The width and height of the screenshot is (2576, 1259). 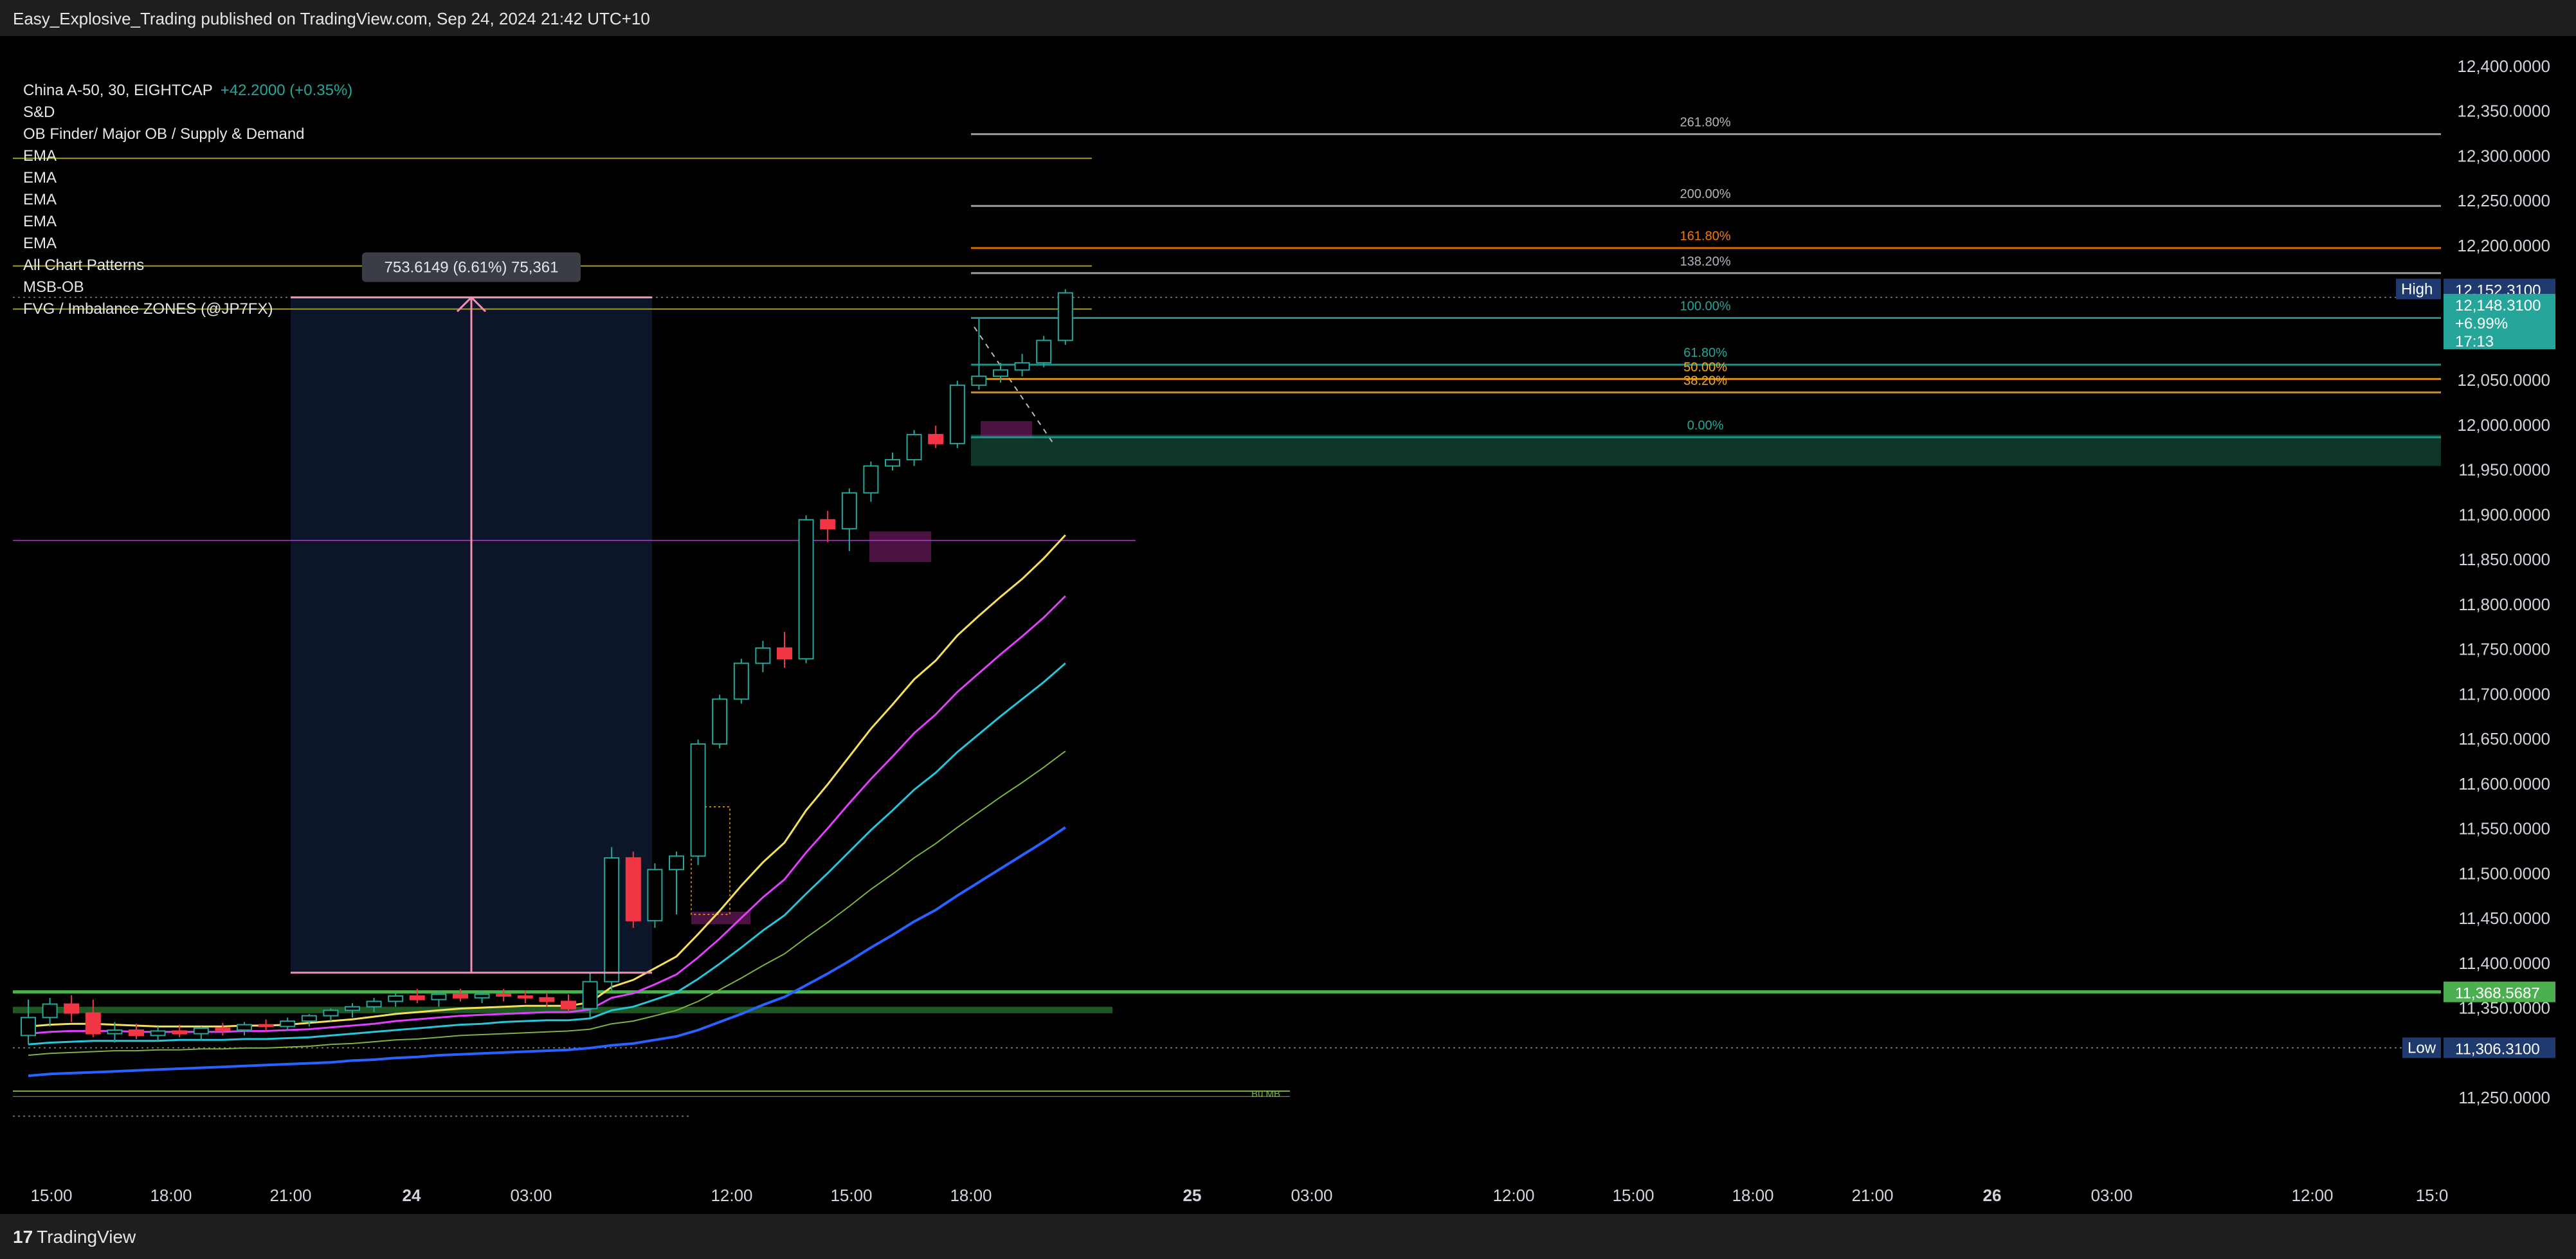 I want to click on price-tick: 11,900.0000, so click(x=2504, y=514).